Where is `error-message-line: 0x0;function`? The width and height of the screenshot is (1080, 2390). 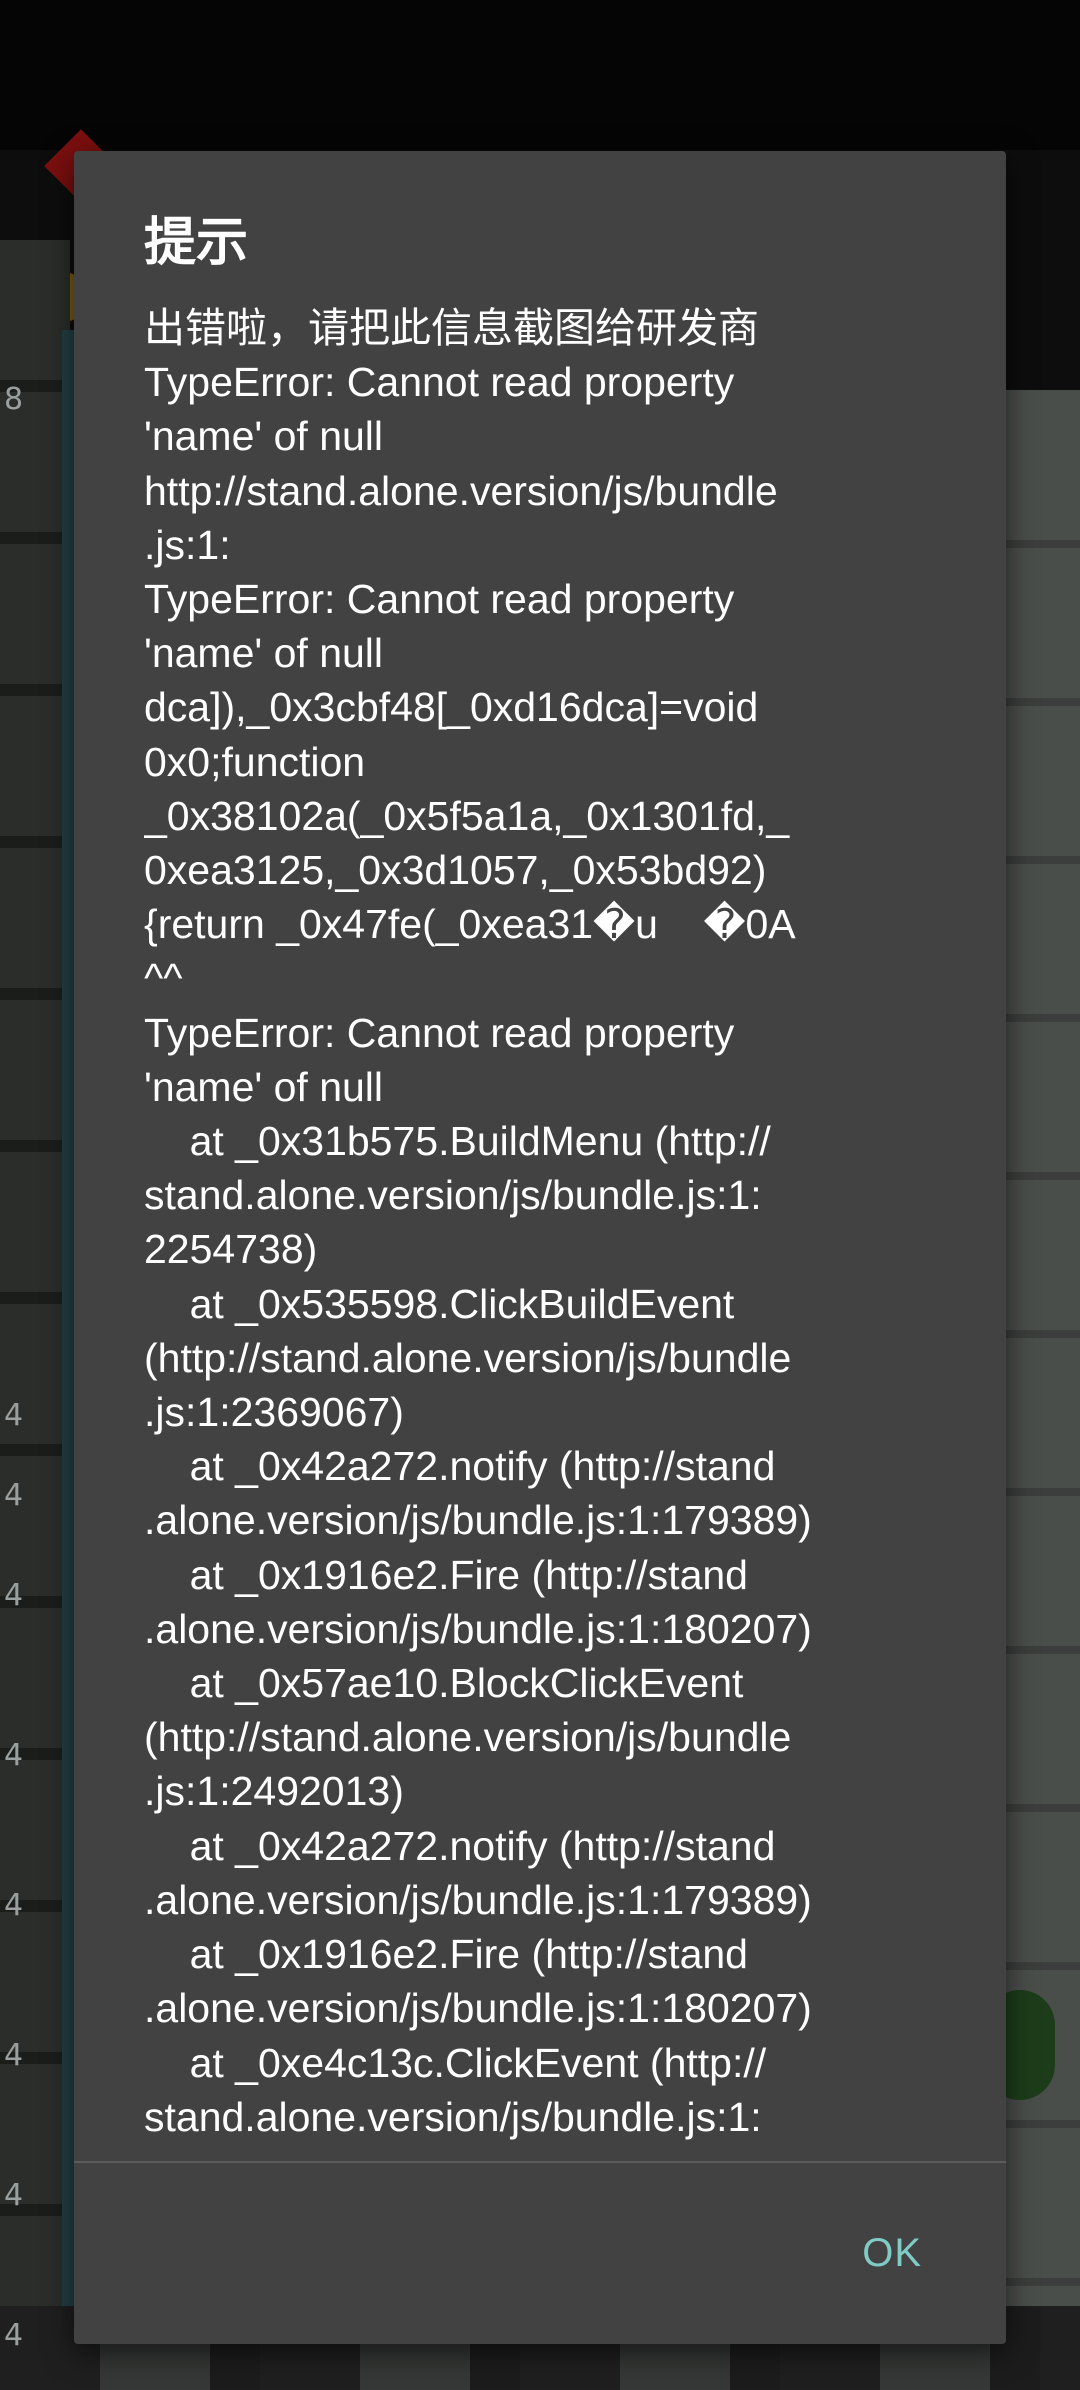 error-message-line: 0x0;function is located at coordinates (255, 761).